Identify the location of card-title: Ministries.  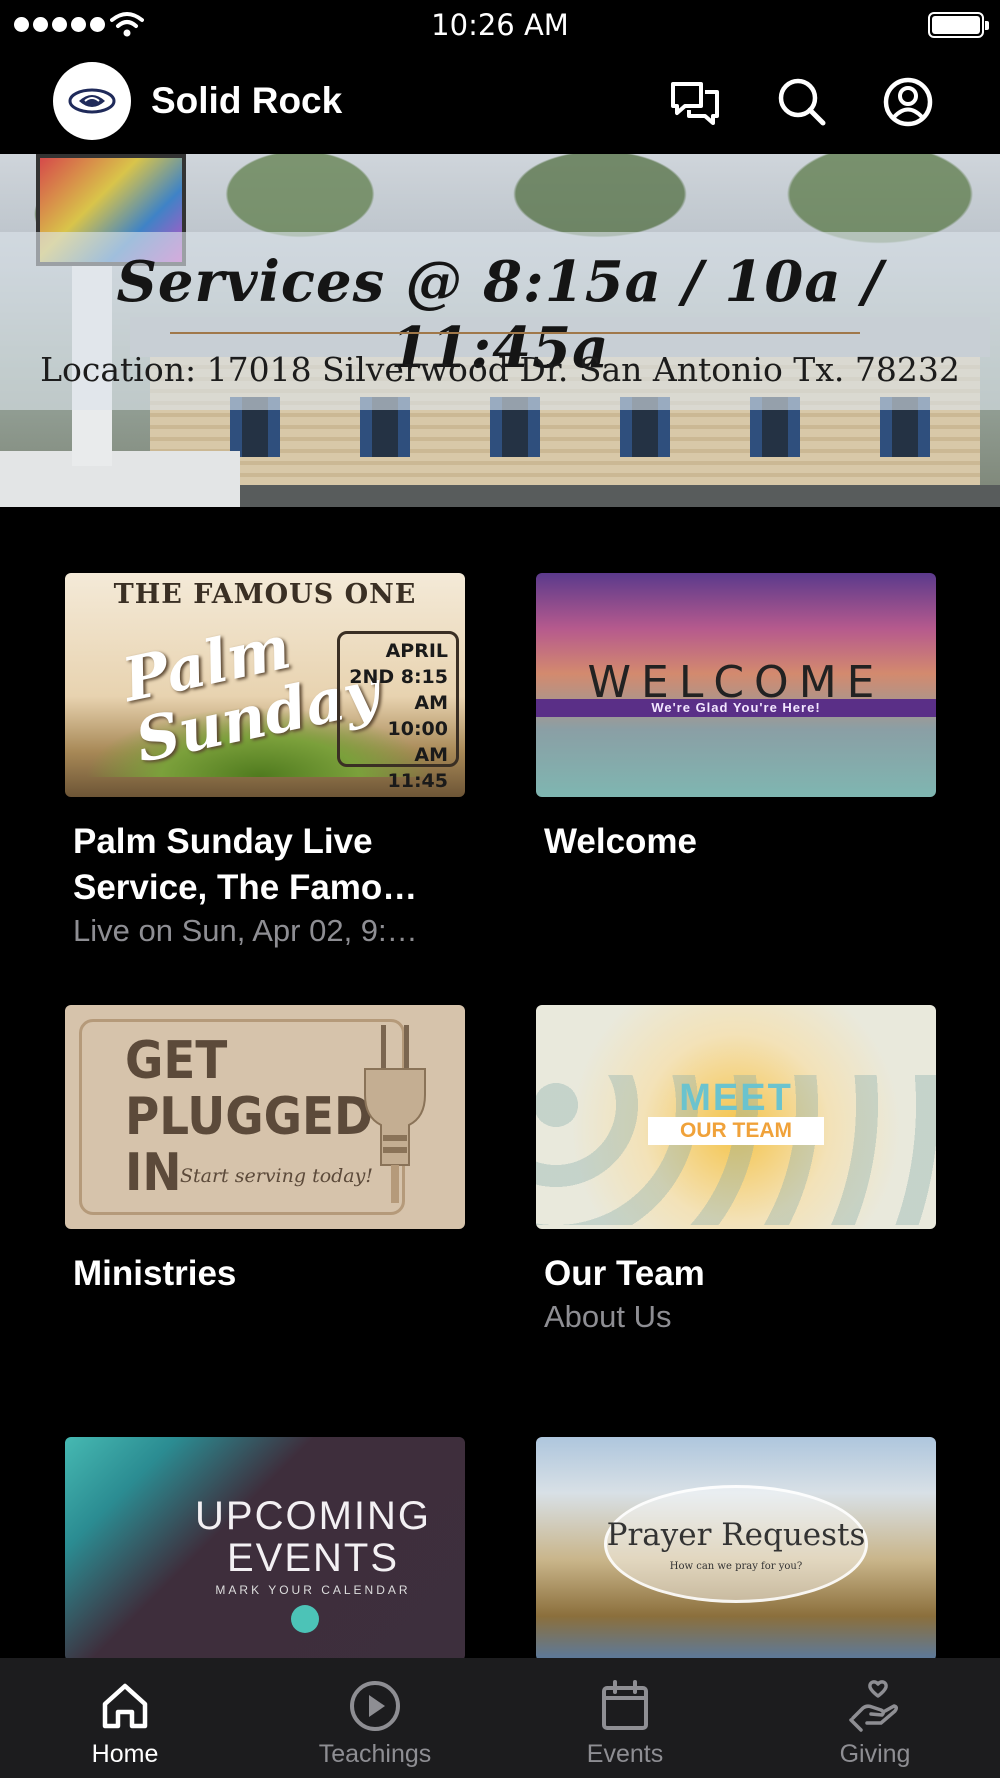
(155, 1273).